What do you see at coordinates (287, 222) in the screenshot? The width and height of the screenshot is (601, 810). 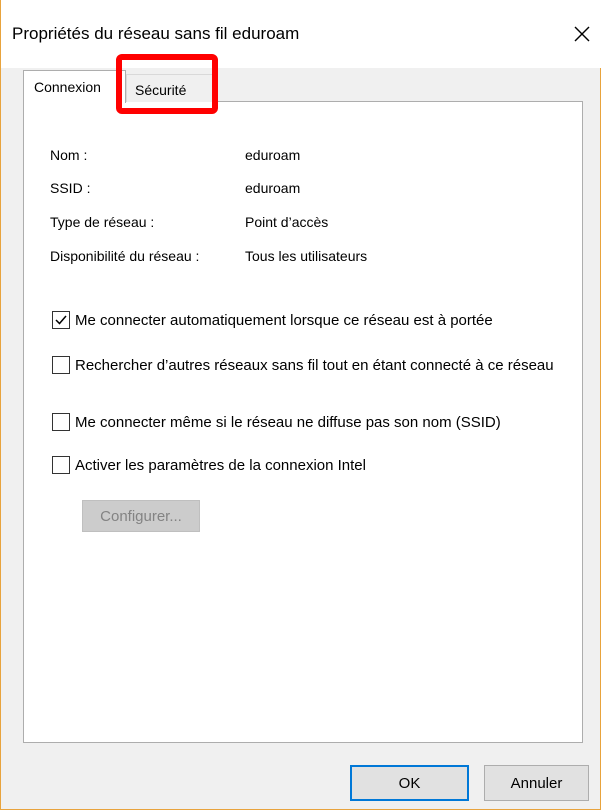 I see `info-value-type: Point d’accès` at bounding box center [287, 222].